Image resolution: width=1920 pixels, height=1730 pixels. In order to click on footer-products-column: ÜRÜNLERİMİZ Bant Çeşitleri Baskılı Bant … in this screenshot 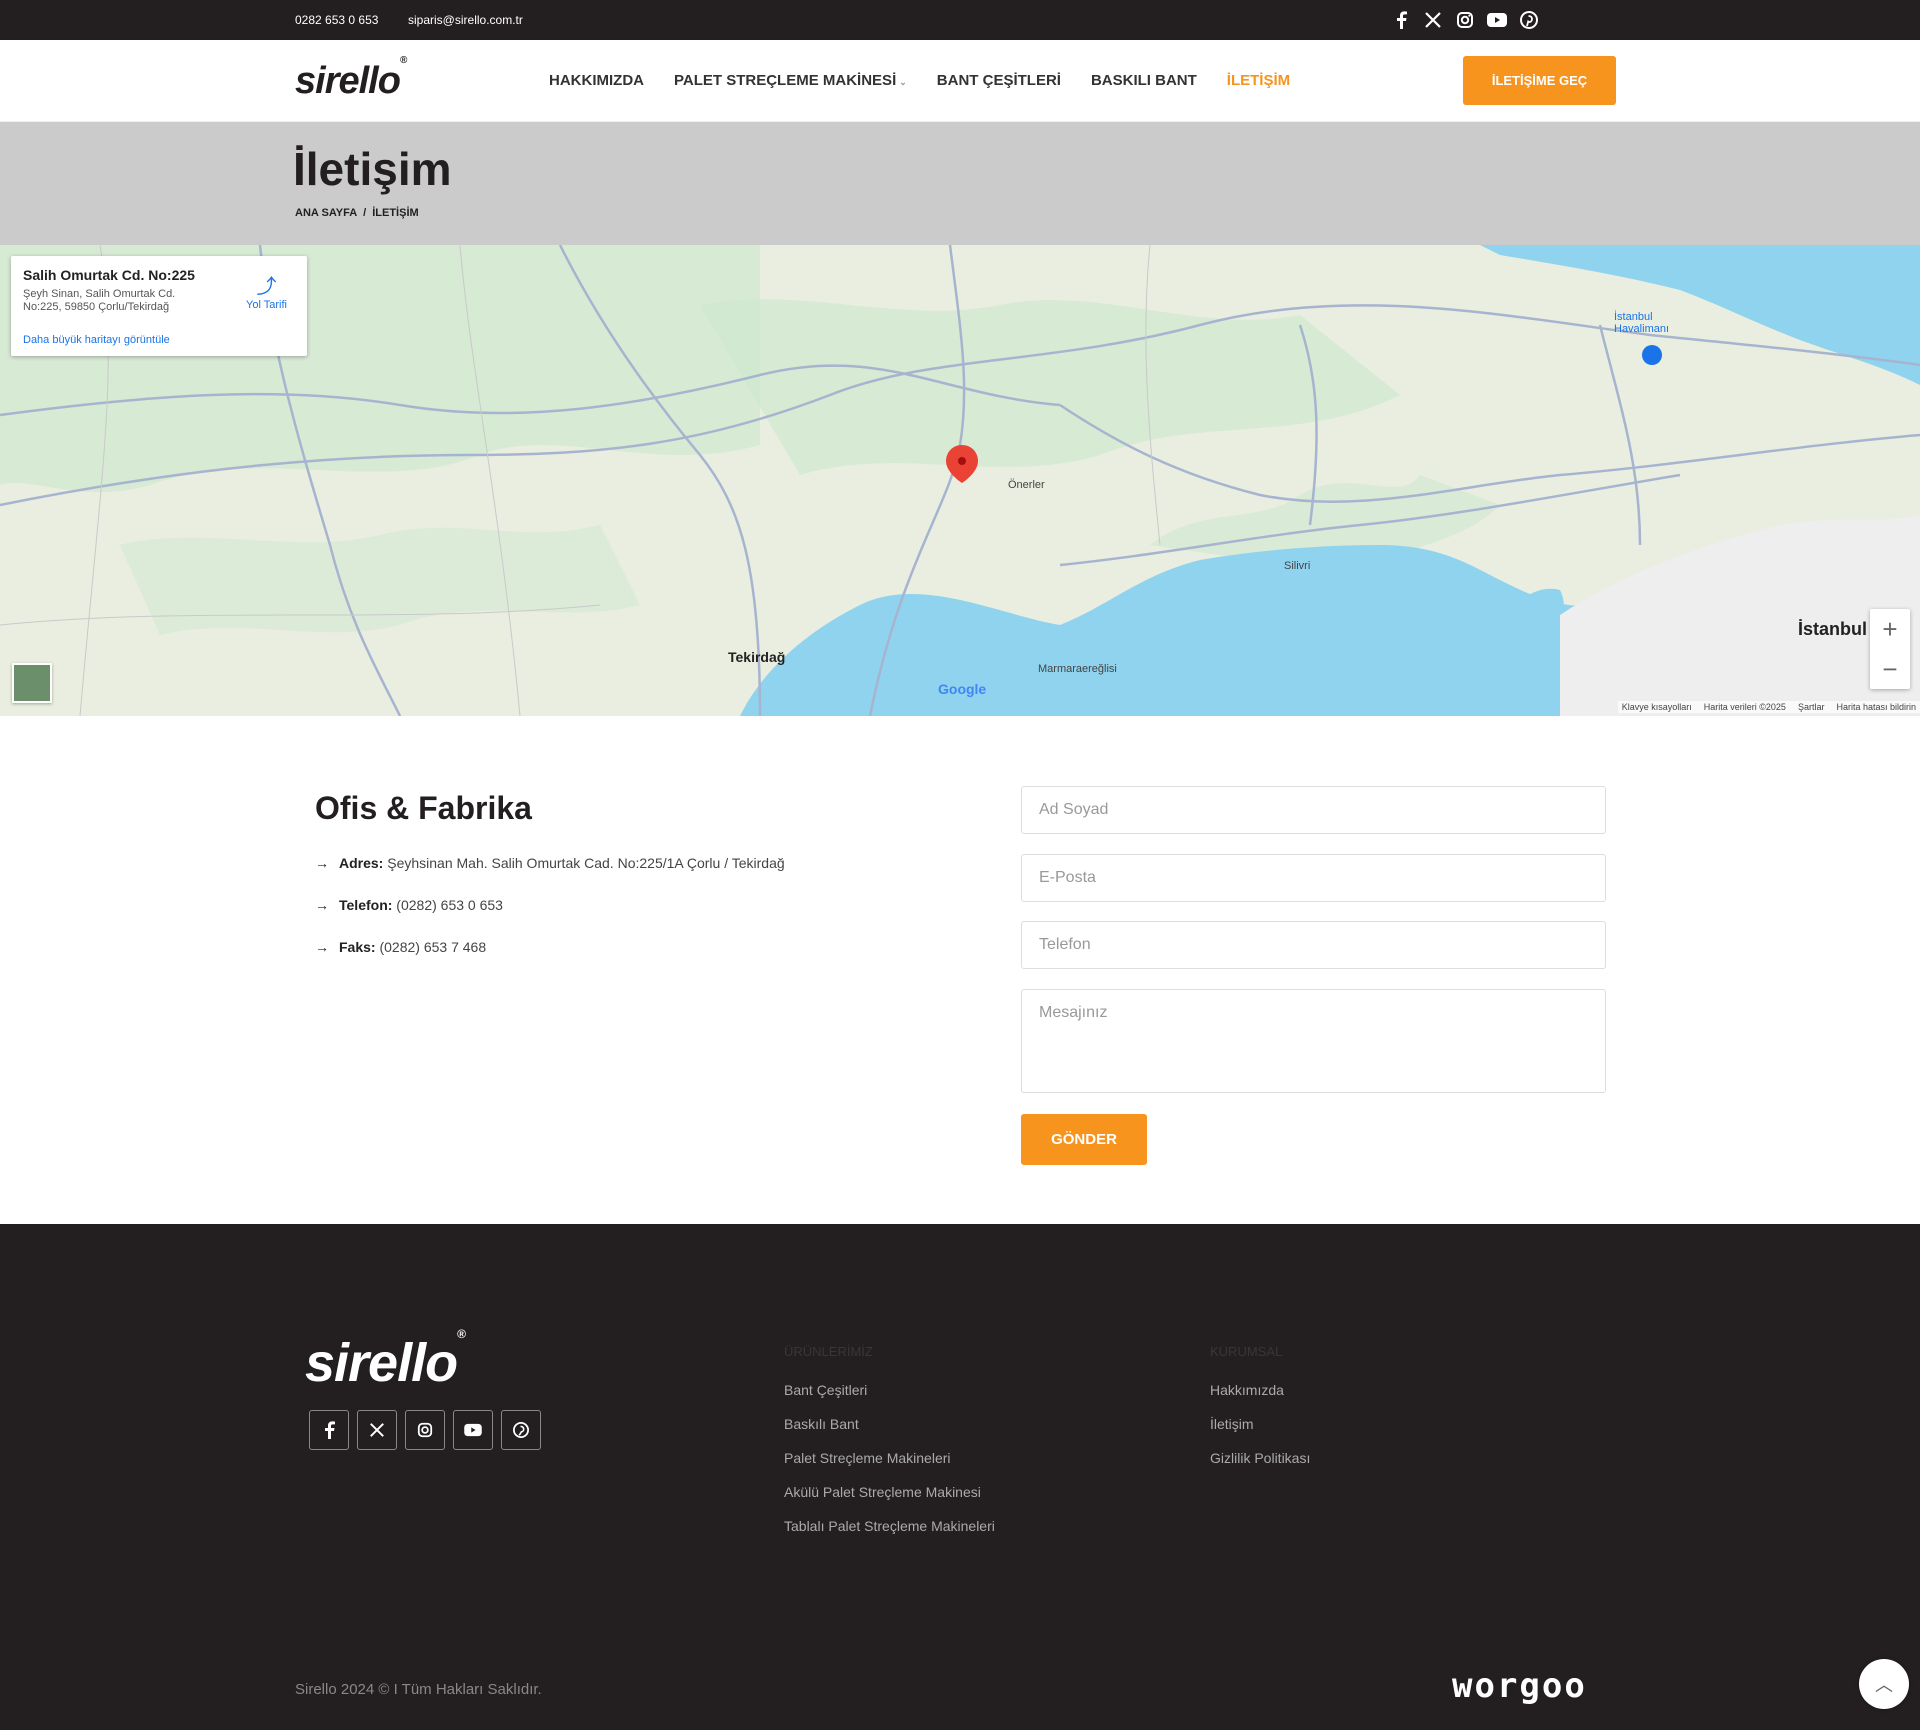, I will do `click(889, 1443)`.